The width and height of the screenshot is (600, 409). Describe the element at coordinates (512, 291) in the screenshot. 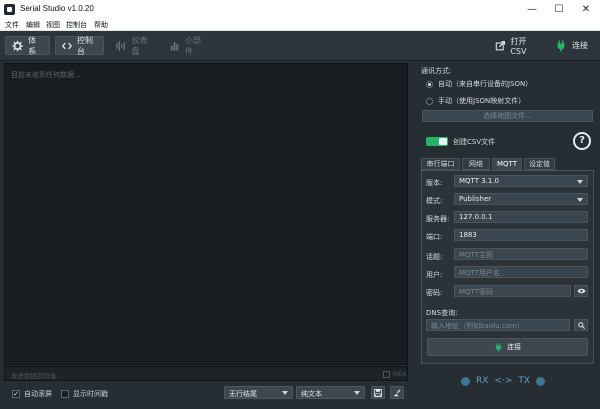

I see `password-input: MQTT密码` at that location.